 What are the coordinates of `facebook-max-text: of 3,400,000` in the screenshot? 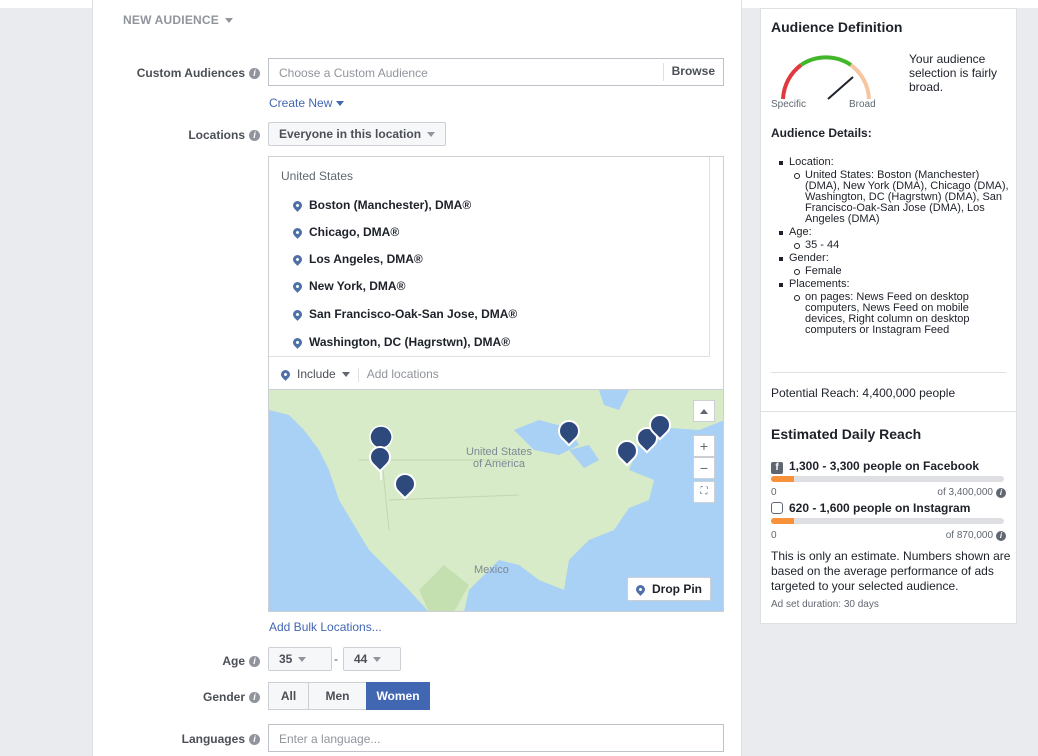 It's located at (965, 492).